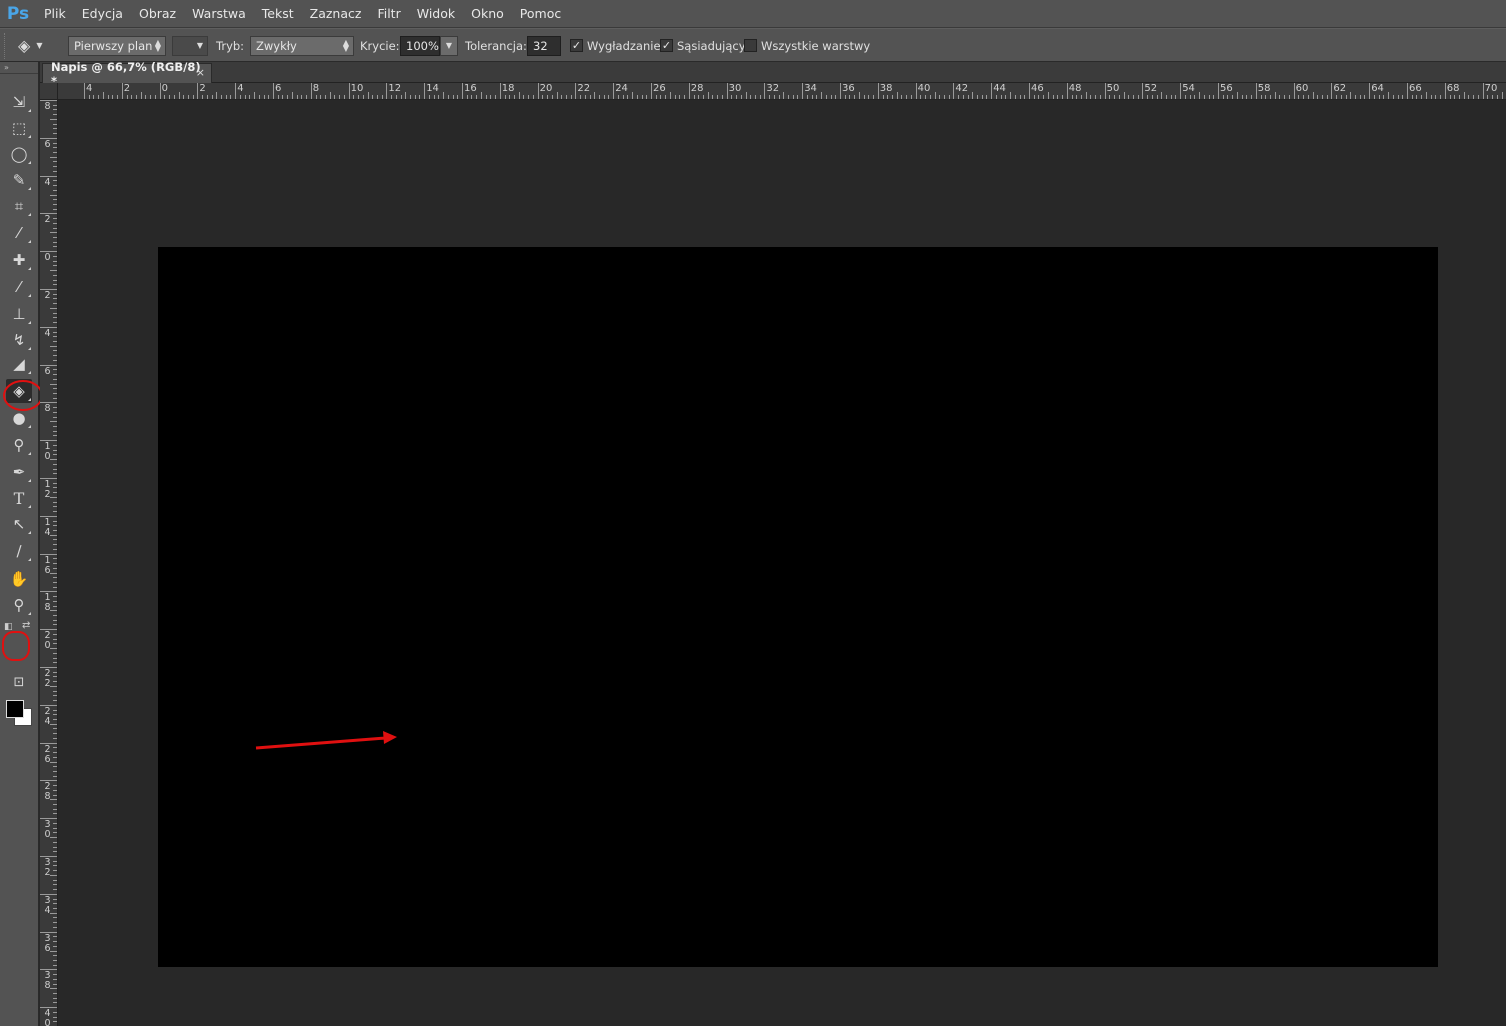 This screenshot has height=1026, width=1506. I want to click on pen-tool: ✒, so click(19, 472).